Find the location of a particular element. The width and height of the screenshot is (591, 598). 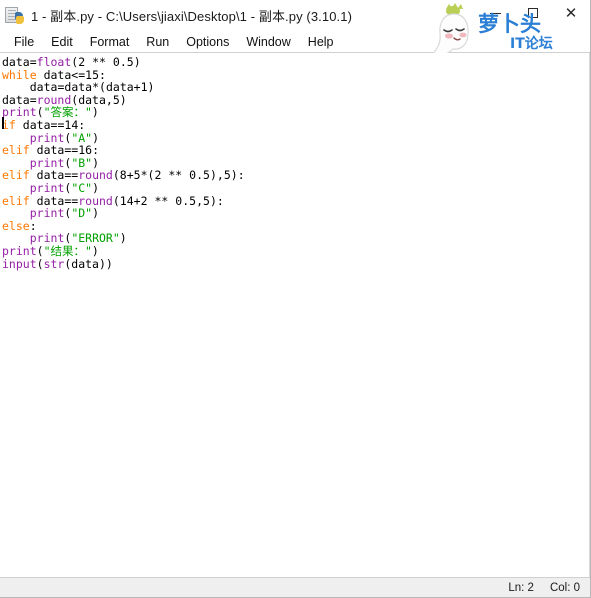

status-line-number: Ln: 2 is located at coordinates (521, 587).